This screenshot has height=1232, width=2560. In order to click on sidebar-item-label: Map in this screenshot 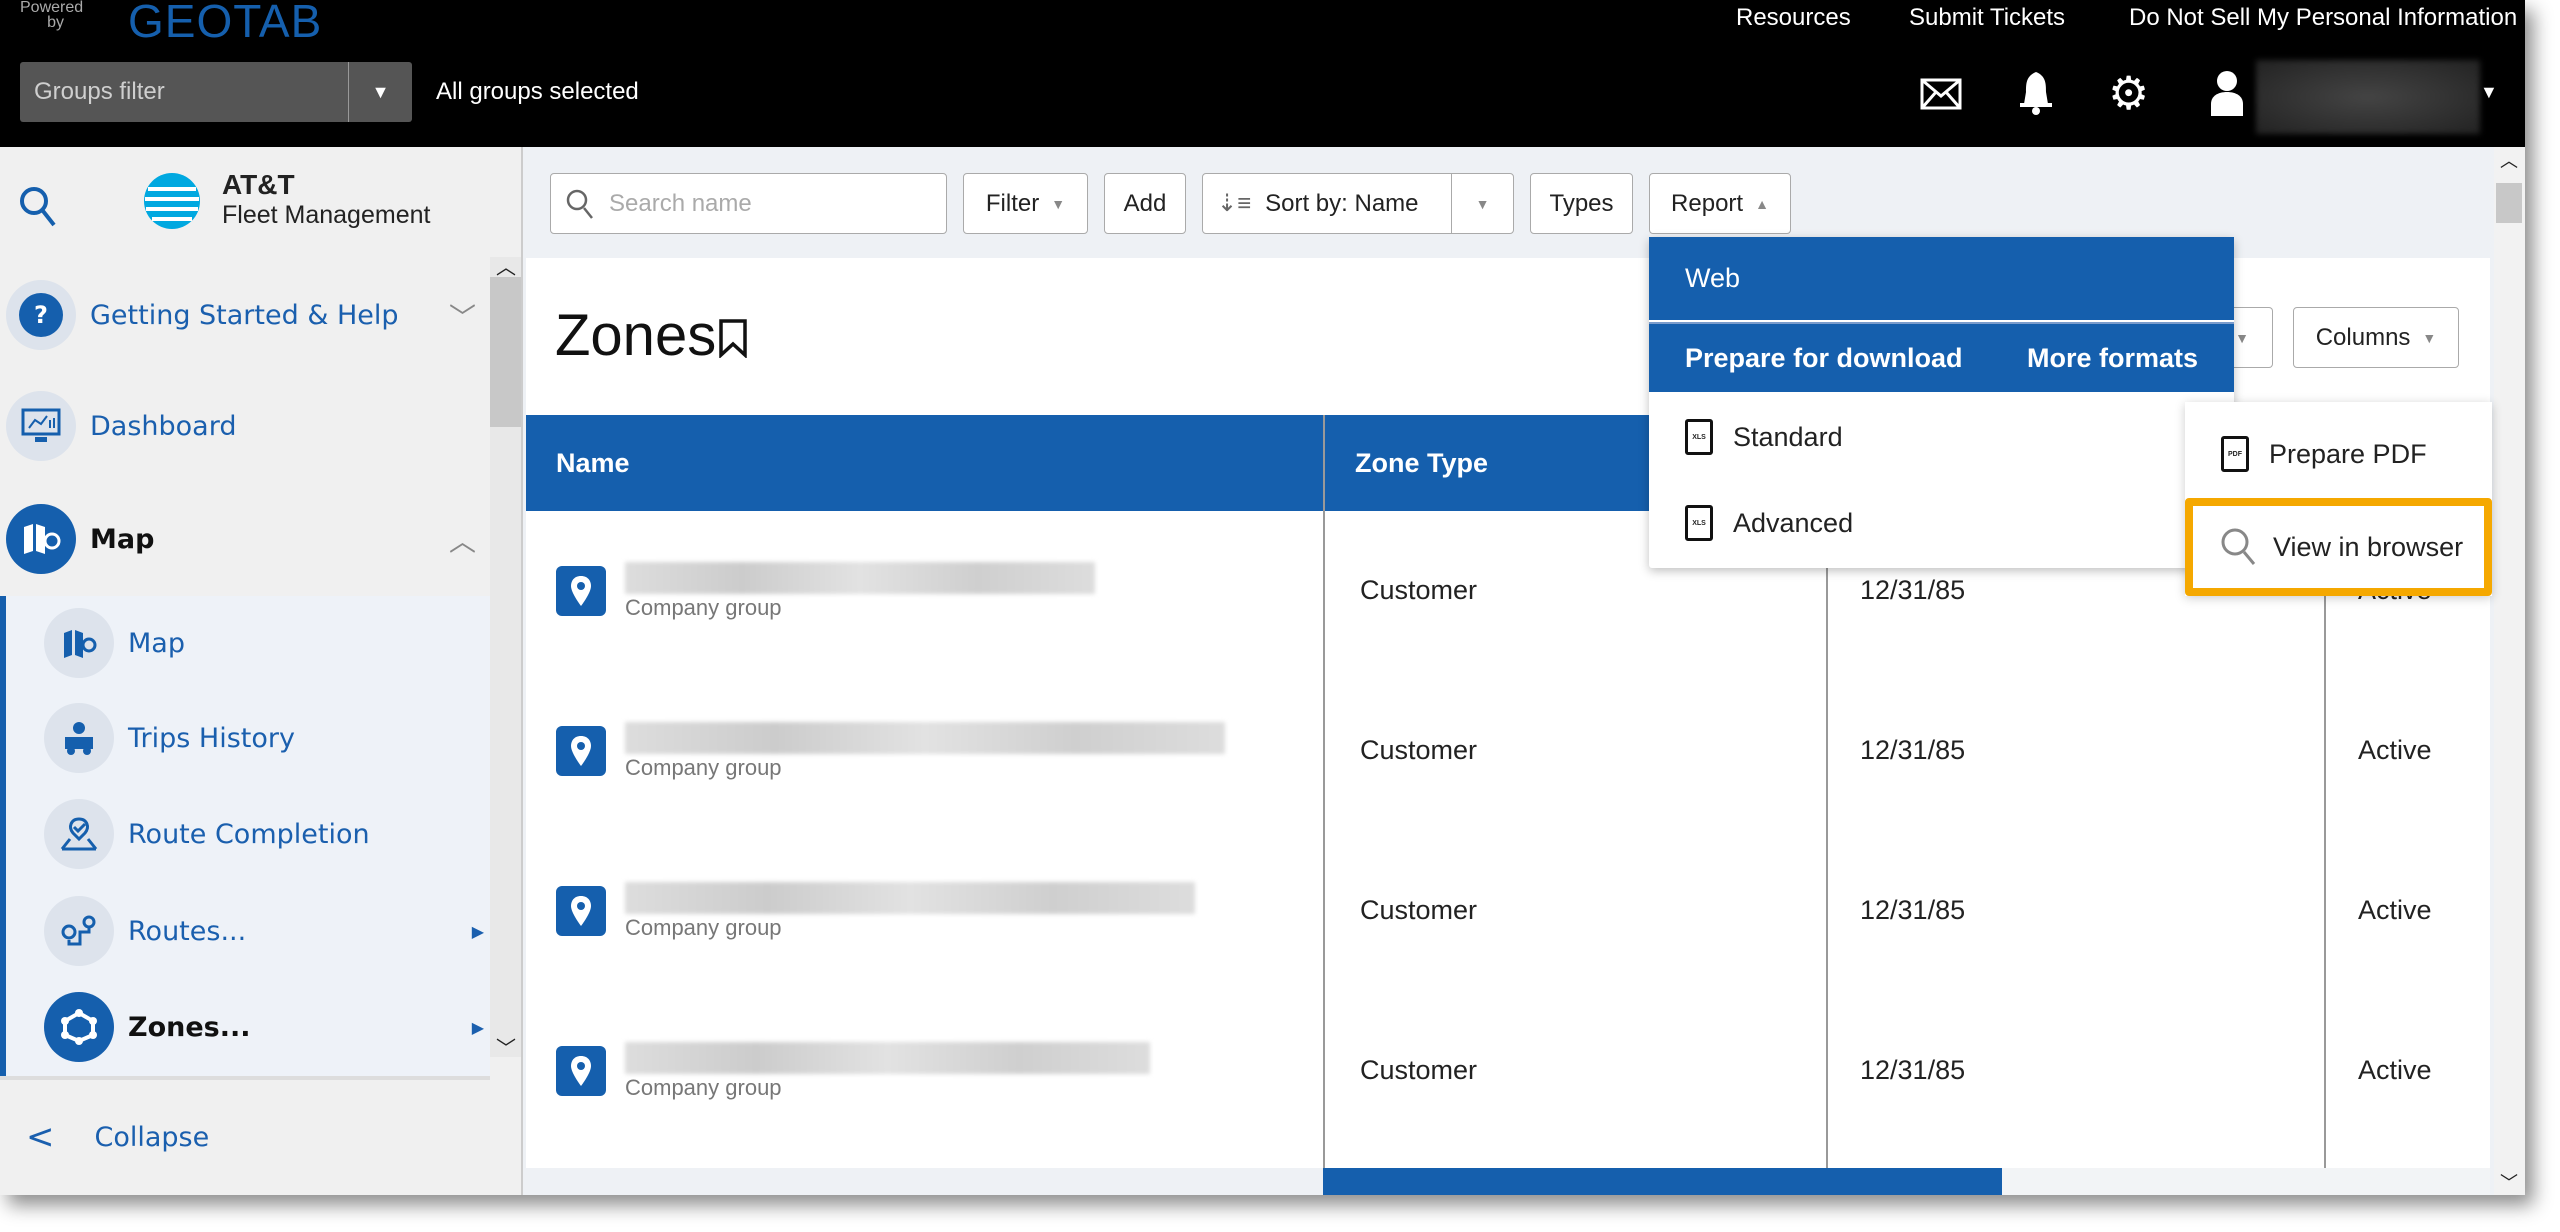, I will do `click(122, 539)`.